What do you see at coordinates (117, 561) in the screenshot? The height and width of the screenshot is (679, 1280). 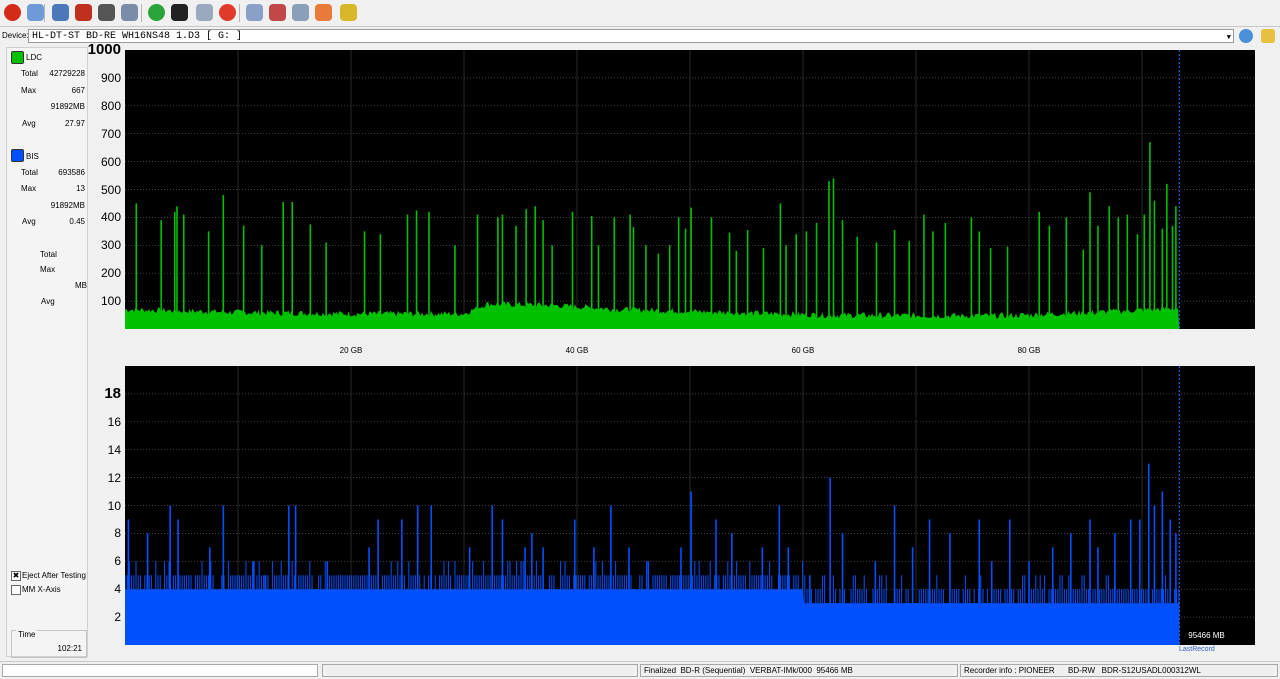 I see `y-tick-label: 6` at bounding box center [117, 561].